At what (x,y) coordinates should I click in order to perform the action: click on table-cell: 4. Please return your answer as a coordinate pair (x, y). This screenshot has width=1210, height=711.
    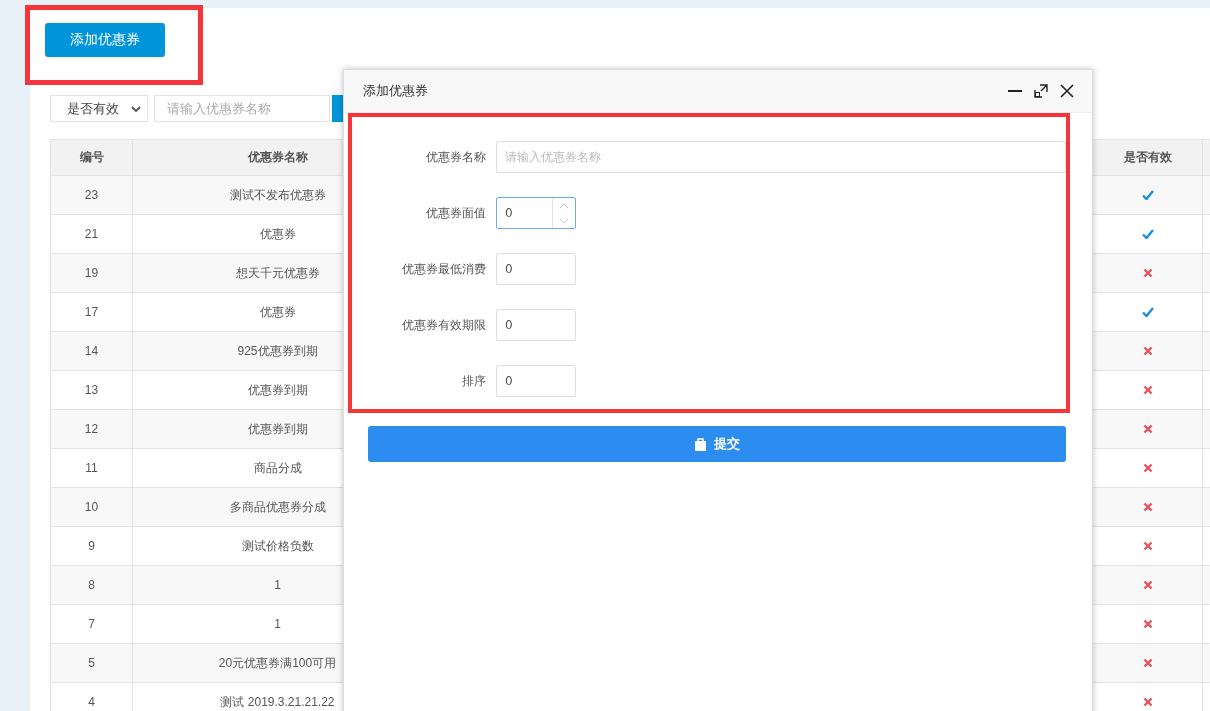
    Looking at the image, I should click on (91, 702).